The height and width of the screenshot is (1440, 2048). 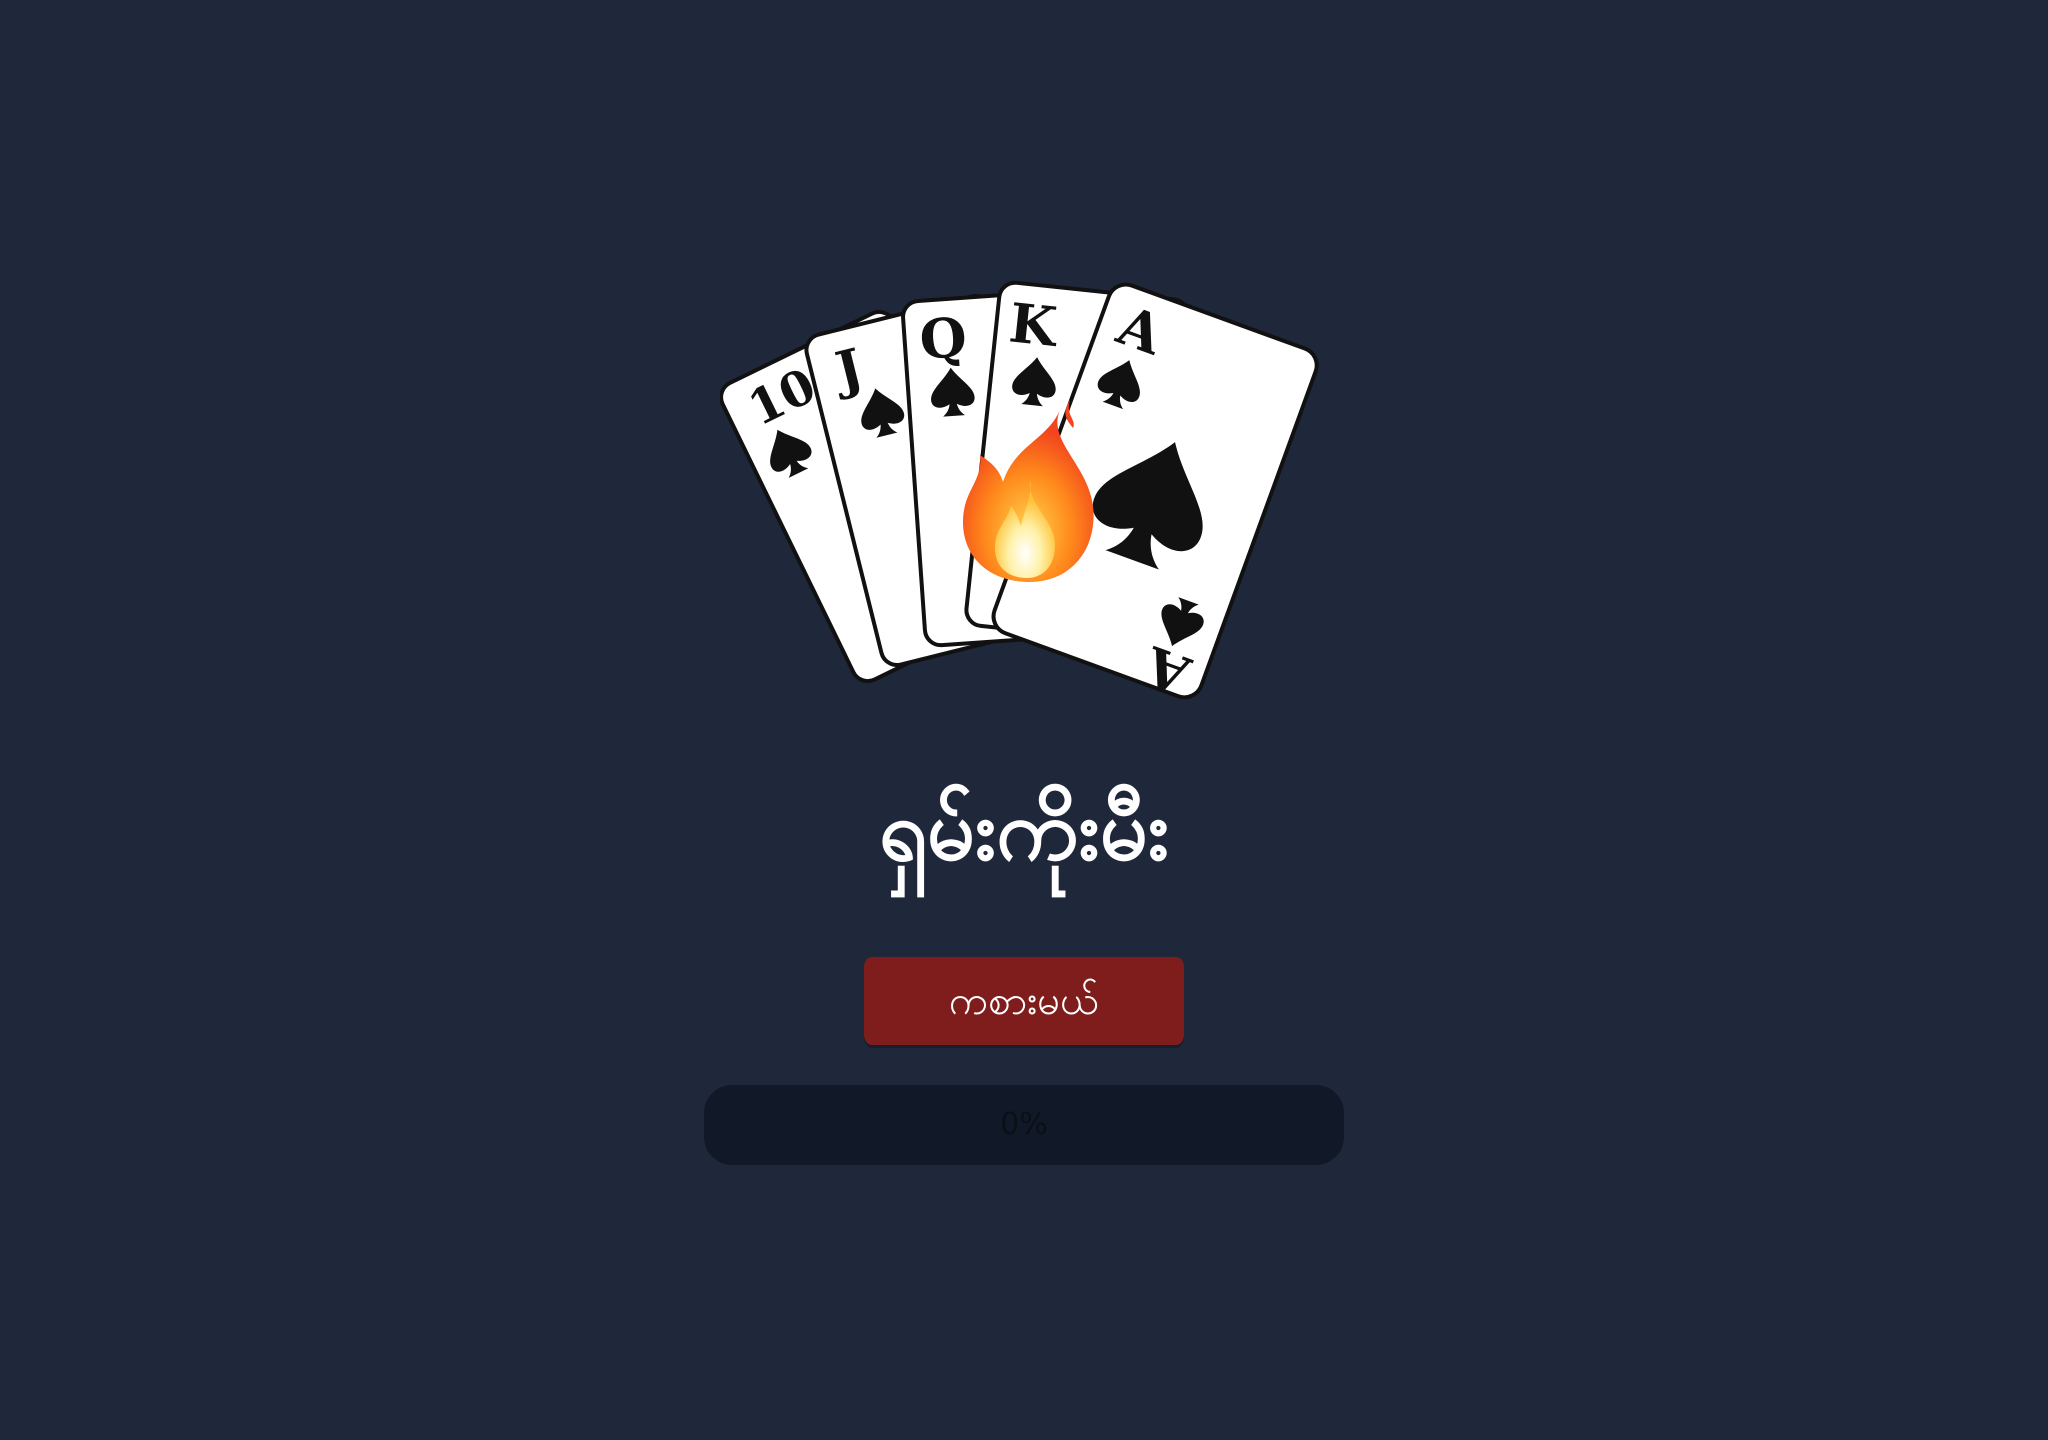 What do you see at coordinates (1033, 324) in the screenshot?
I see `card-rank: K` at bounding box center [1033, 324].